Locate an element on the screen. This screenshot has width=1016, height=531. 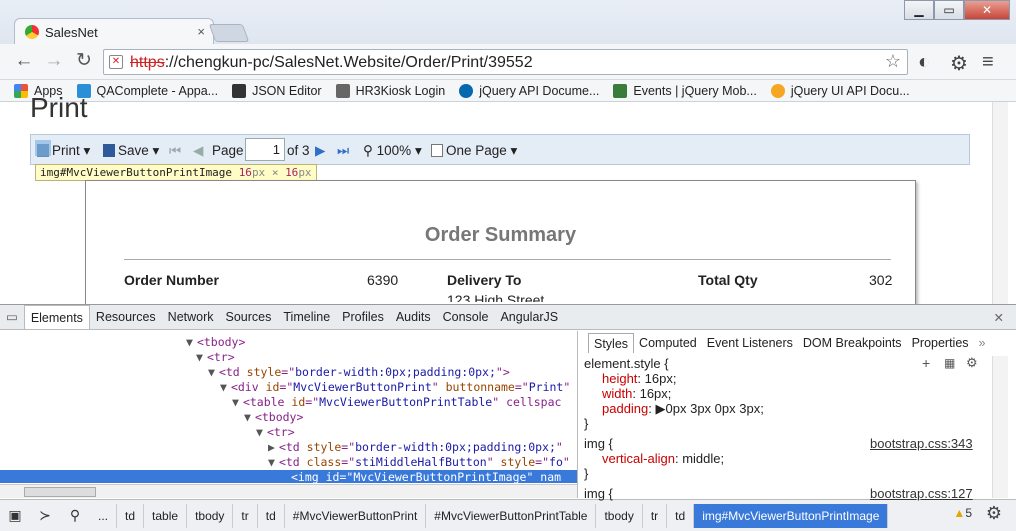
css-source-link: bootstrap.css:127 is located at coordinates (921, 493).